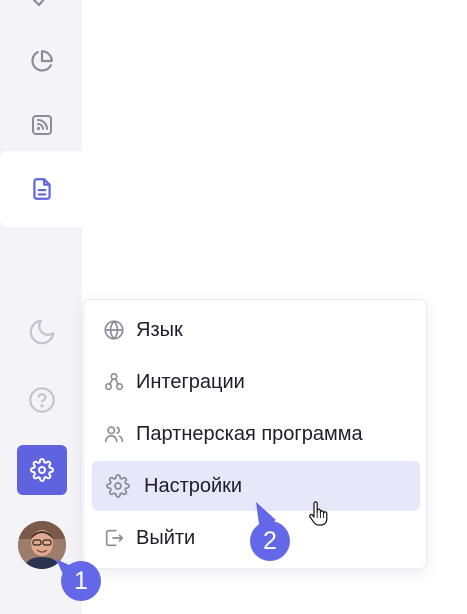 The width and height of the screenshot is (467, 614). Describe the element at coordinates (256, 382) in the screenshot. I see `menu-item-integrations: Интеграции` at that location.